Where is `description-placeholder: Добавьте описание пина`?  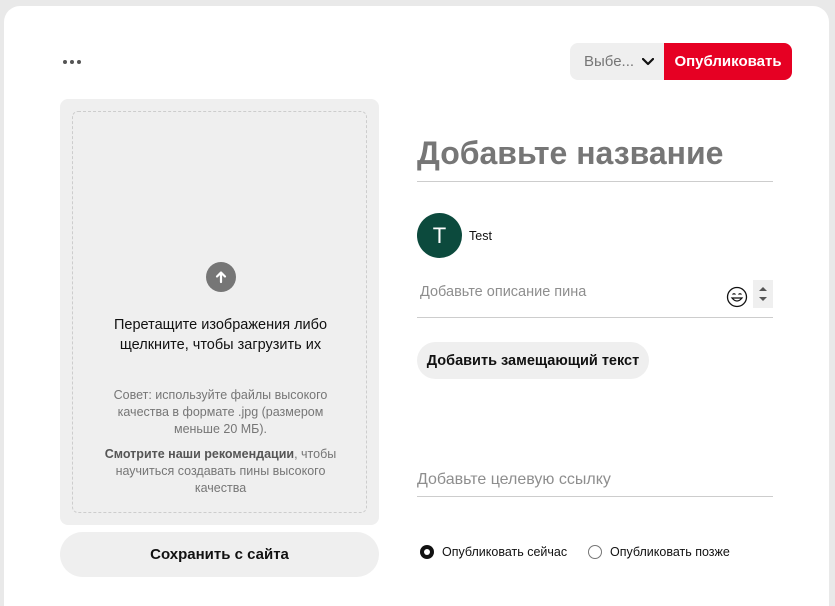
description-placeholder: Добавьте описание пина is located at coordinates (503, 292).